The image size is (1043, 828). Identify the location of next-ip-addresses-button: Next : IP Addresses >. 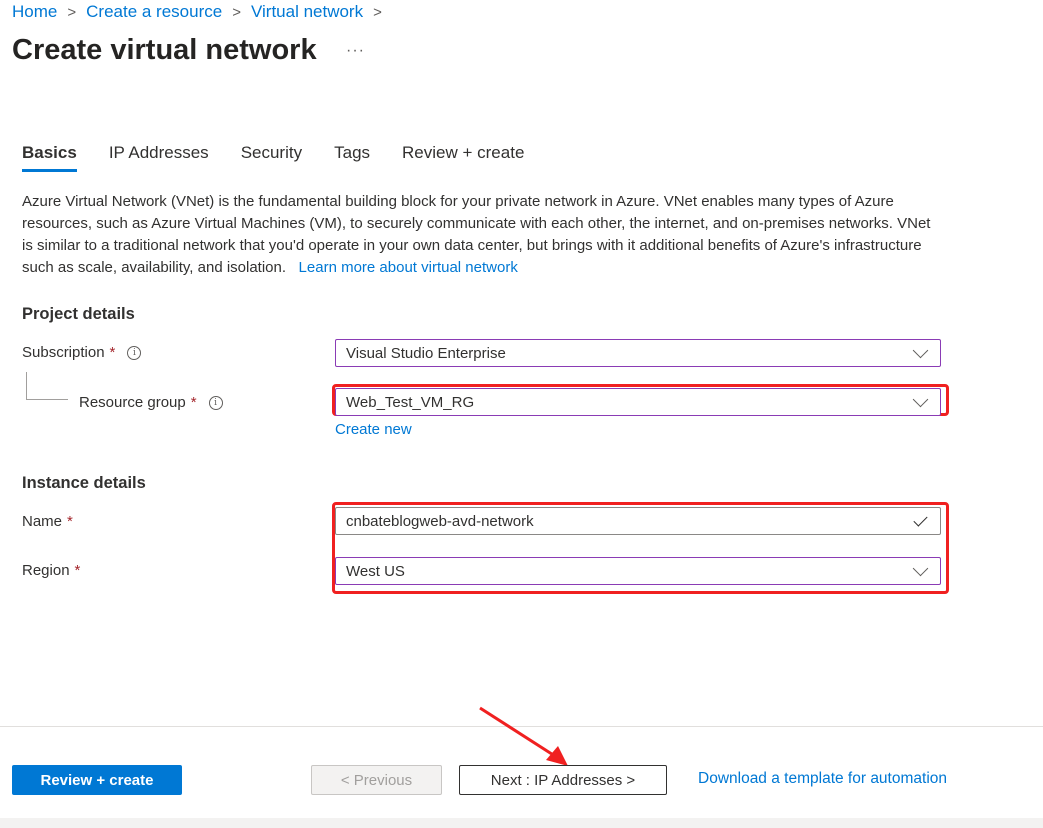
(563, 780).